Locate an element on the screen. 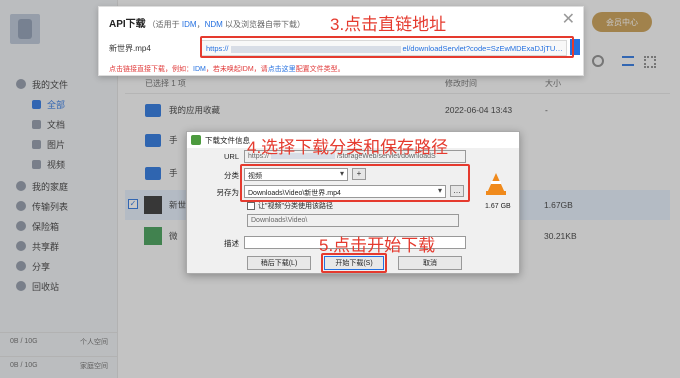  step3-label: 3.点击直链地址 is located at coordinates (388, 24).